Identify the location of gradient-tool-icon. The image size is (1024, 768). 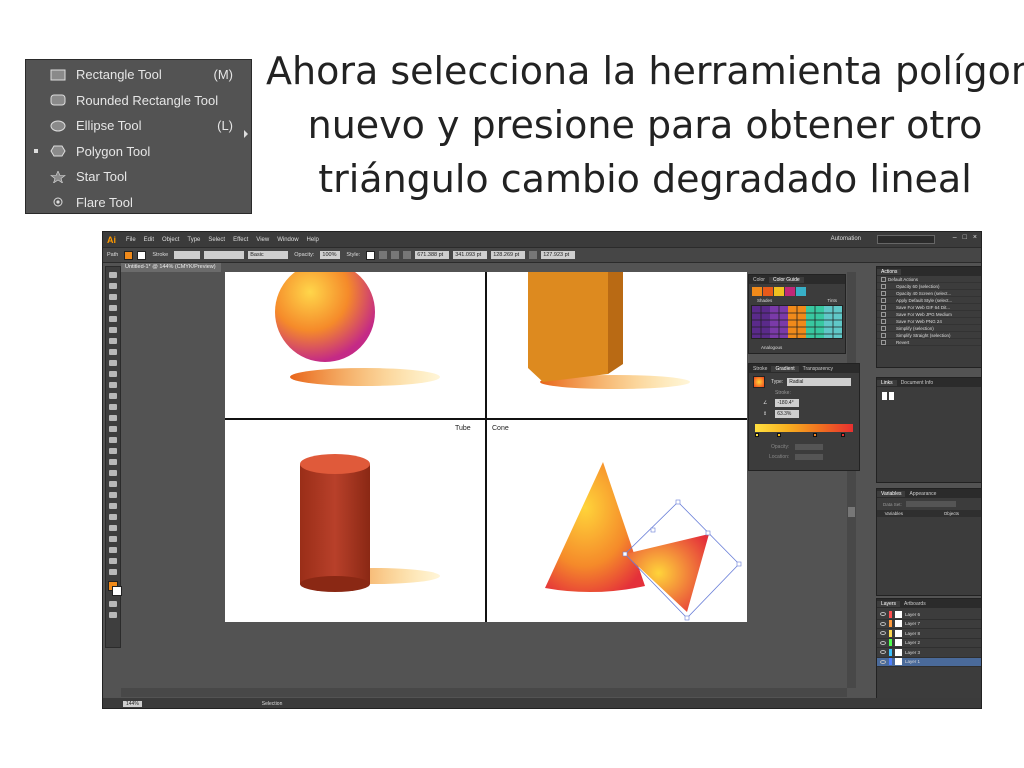
(113, 484).